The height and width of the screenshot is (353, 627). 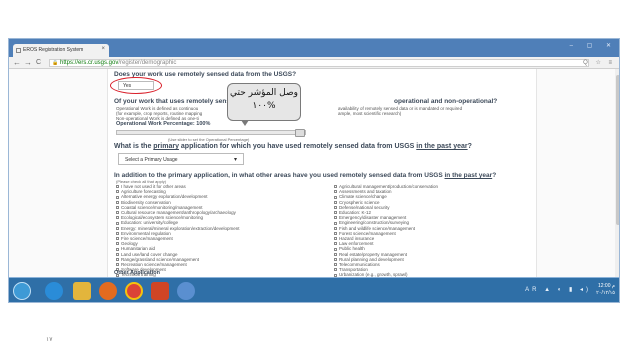 What do you see at coordinates (617, 150) in the screenshot?
I see `scrollbar-thumb` at bounding box center [617, 150].